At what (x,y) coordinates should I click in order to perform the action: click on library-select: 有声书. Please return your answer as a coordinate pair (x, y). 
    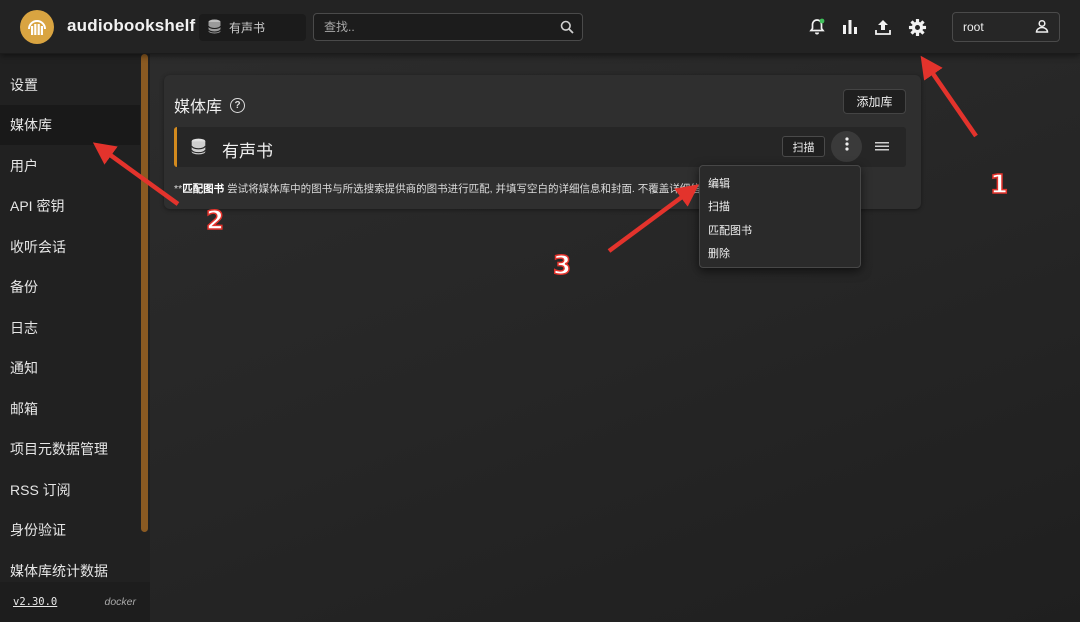
    Looking at the image, I should click on (252, 27).